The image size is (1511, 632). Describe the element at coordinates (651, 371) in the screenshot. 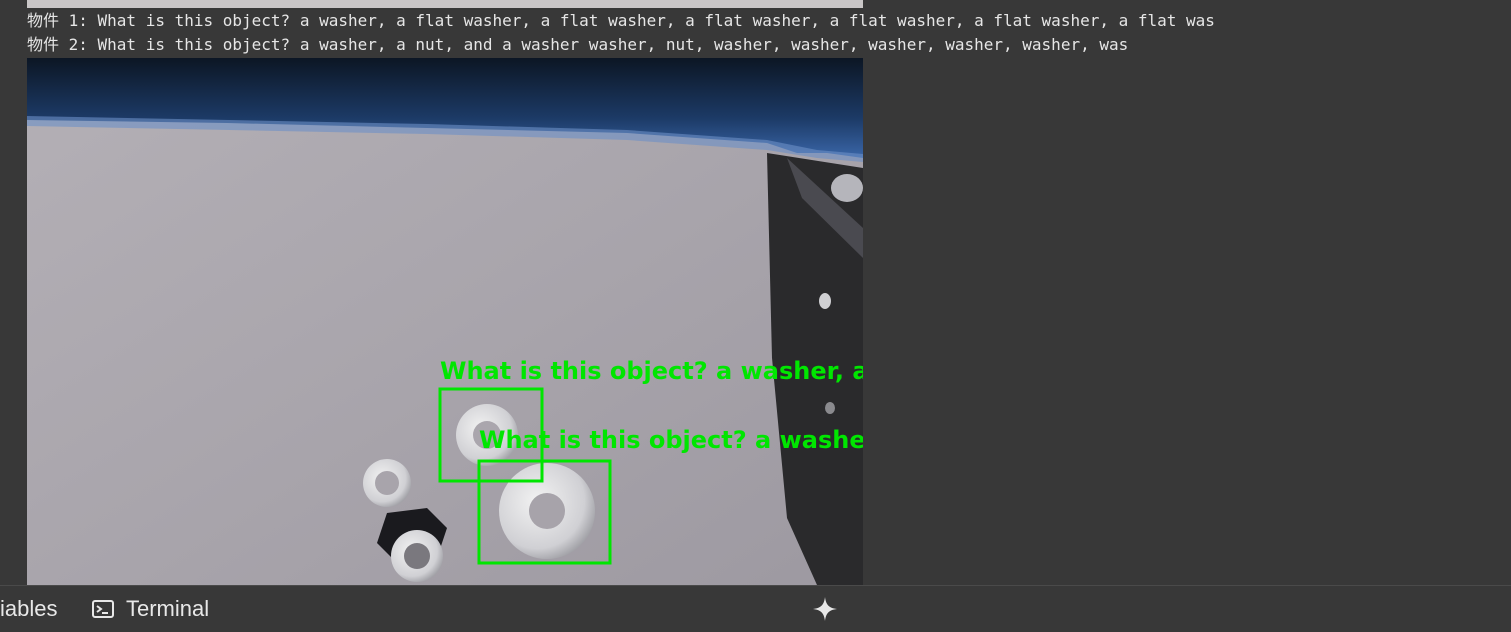

I see `detection-label-1: What is this object? a washer, a` at that location.